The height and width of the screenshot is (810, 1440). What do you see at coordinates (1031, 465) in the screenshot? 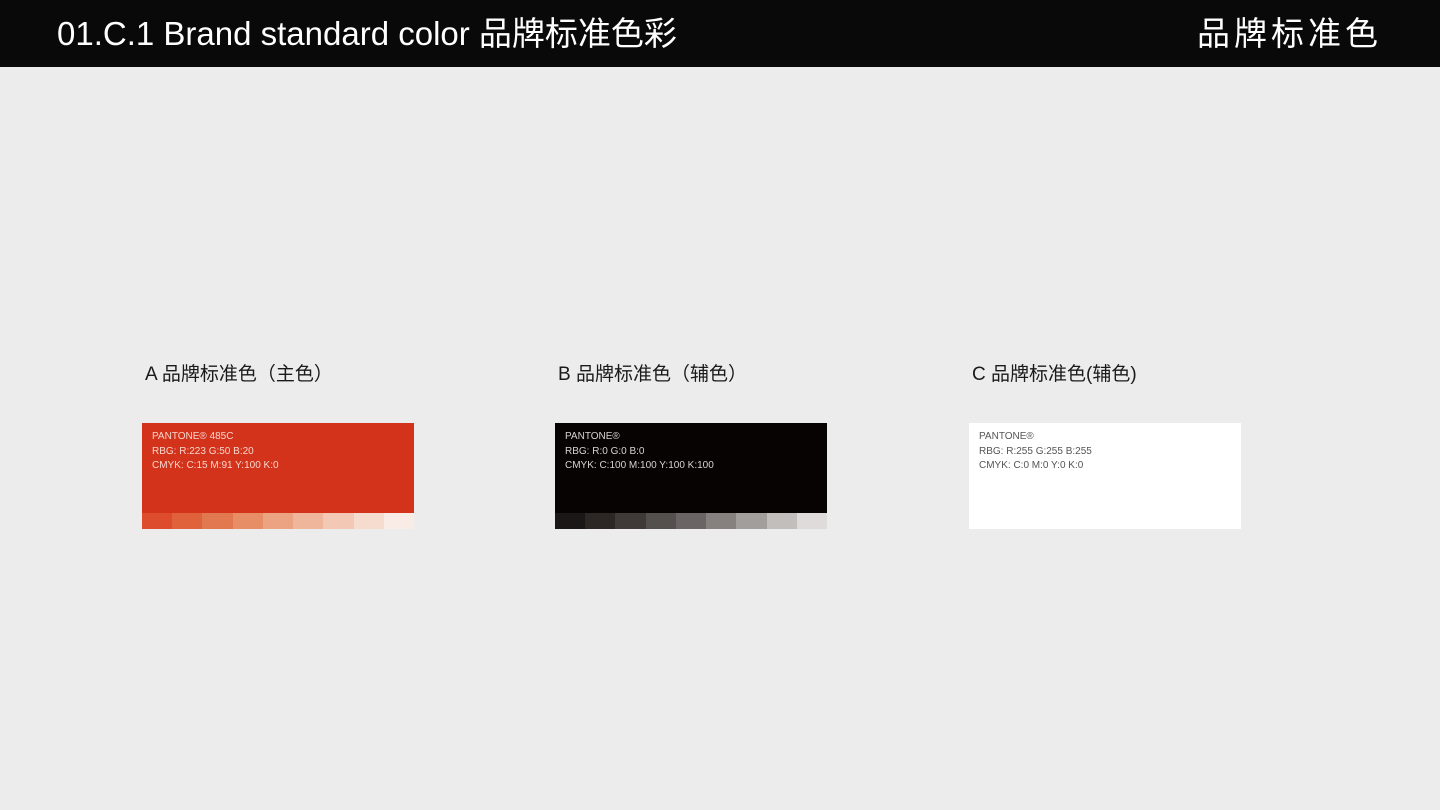
I see `cmyk-value: CMYK: C:0 M:0 Y:0 K:0` at bounding box center [1031, 465].